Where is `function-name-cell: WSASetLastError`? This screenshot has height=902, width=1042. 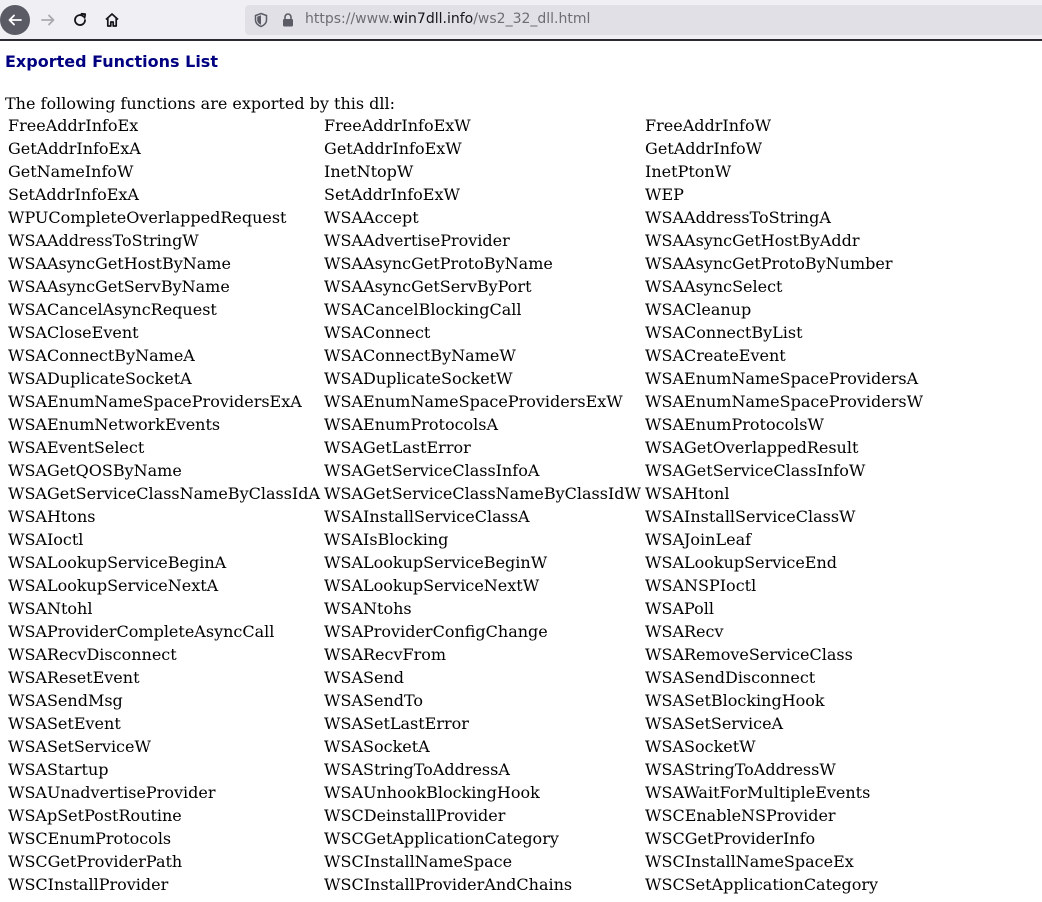
function-name-cell: WSASetLastError is located at coordinates (396, 723).